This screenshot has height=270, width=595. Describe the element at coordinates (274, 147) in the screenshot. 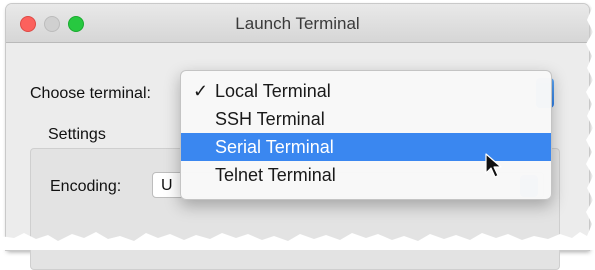

I see `menu-item-label: Serial Terminal` at that location.